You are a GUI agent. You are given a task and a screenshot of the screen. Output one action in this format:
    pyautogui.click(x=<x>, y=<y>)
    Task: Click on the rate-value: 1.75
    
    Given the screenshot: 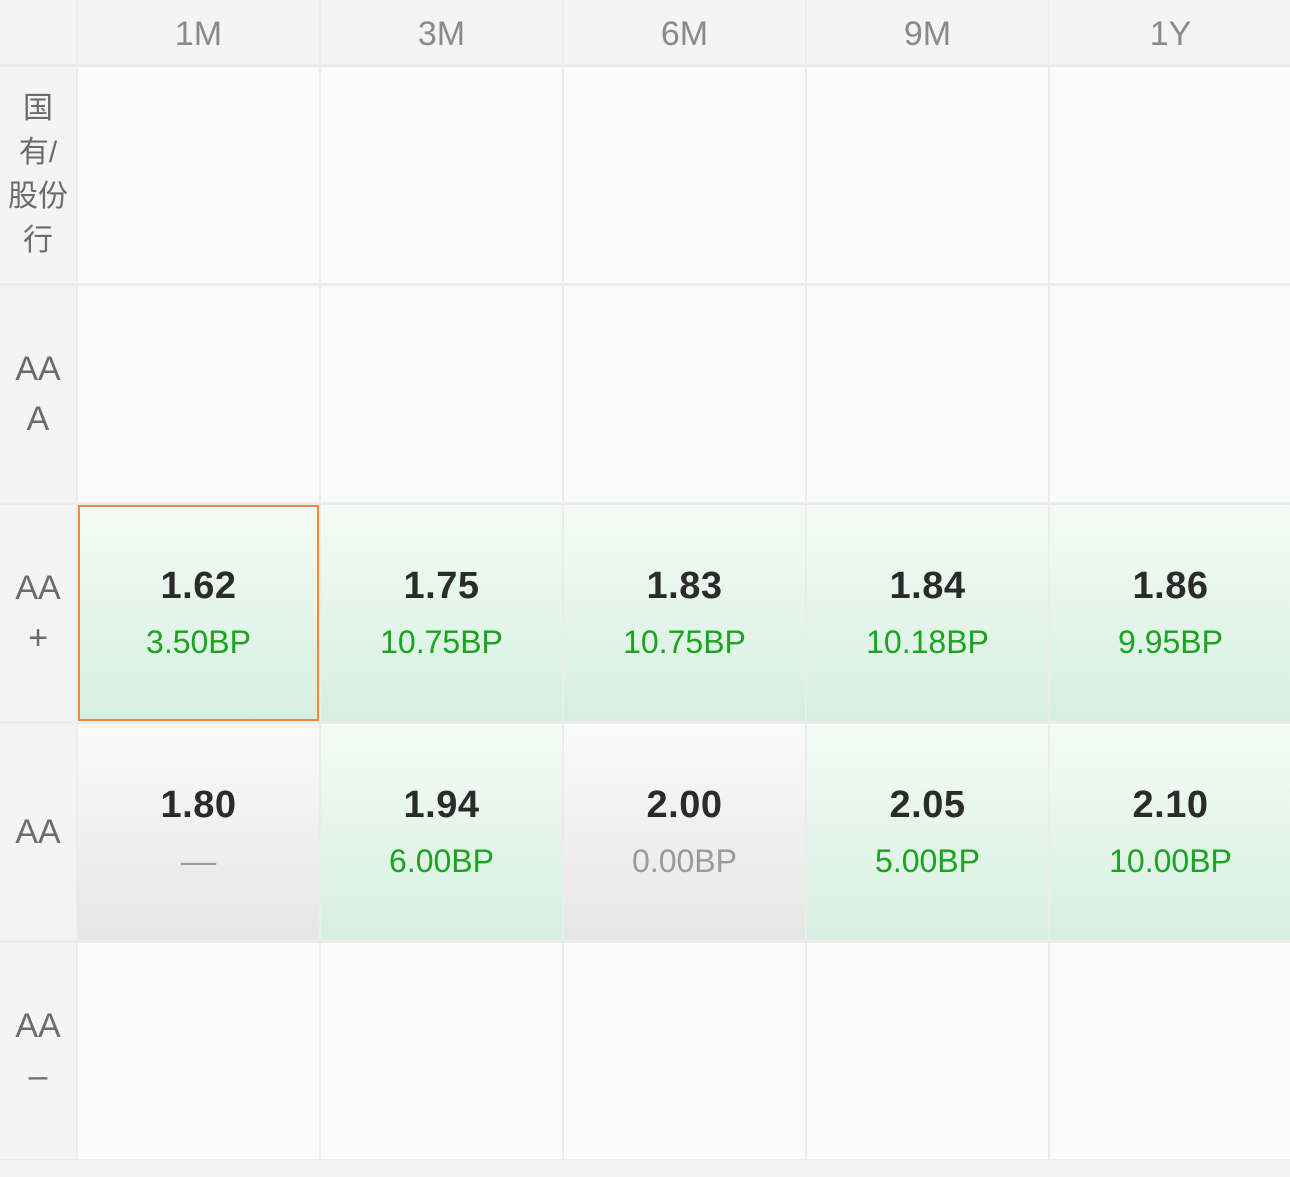 What is the action you would take?
    pyautogui.click(x=441, y=586)
    